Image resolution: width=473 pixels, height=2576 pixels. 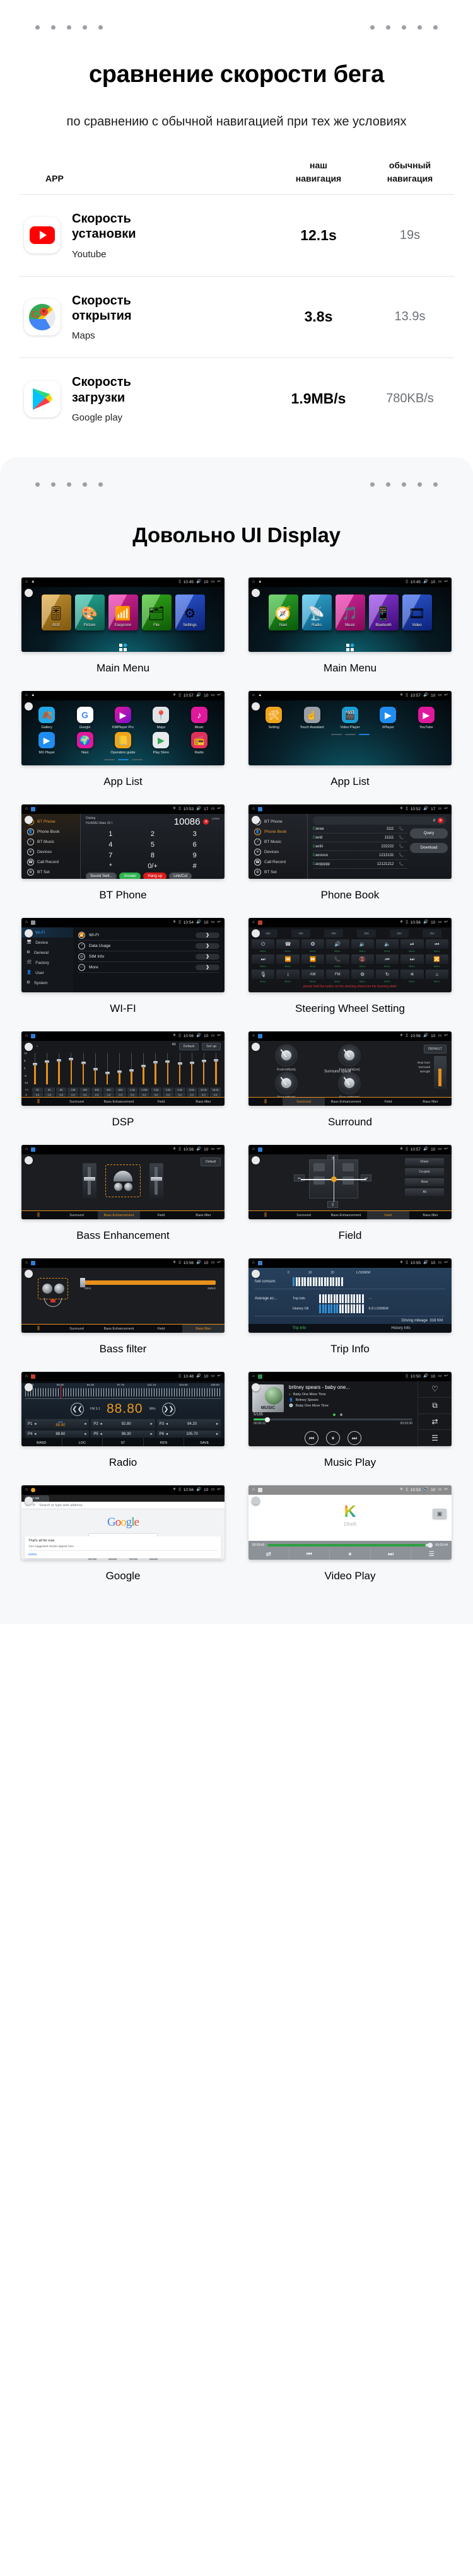 I want to click on fc-value: 16.0k, so click(x=216, y=1090).